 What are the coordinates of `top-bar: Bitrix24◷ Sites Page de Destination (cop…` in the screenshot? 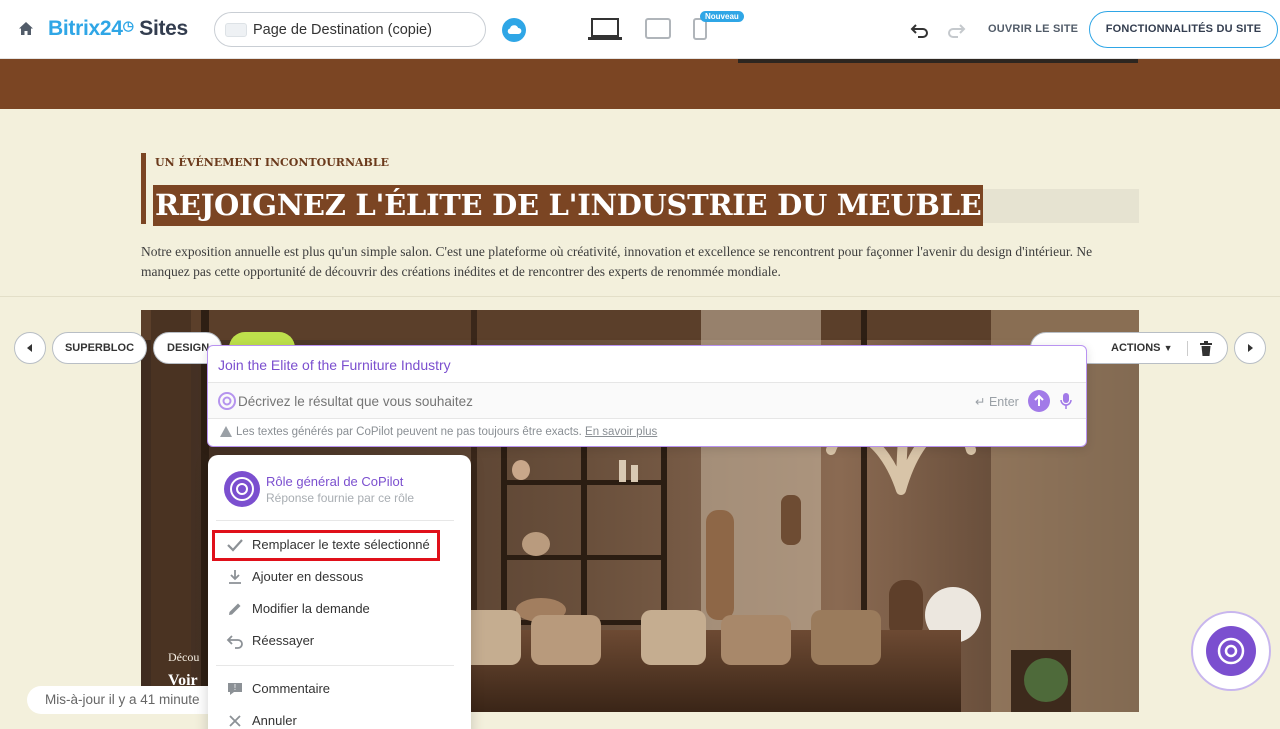 It's located at (640, 29).